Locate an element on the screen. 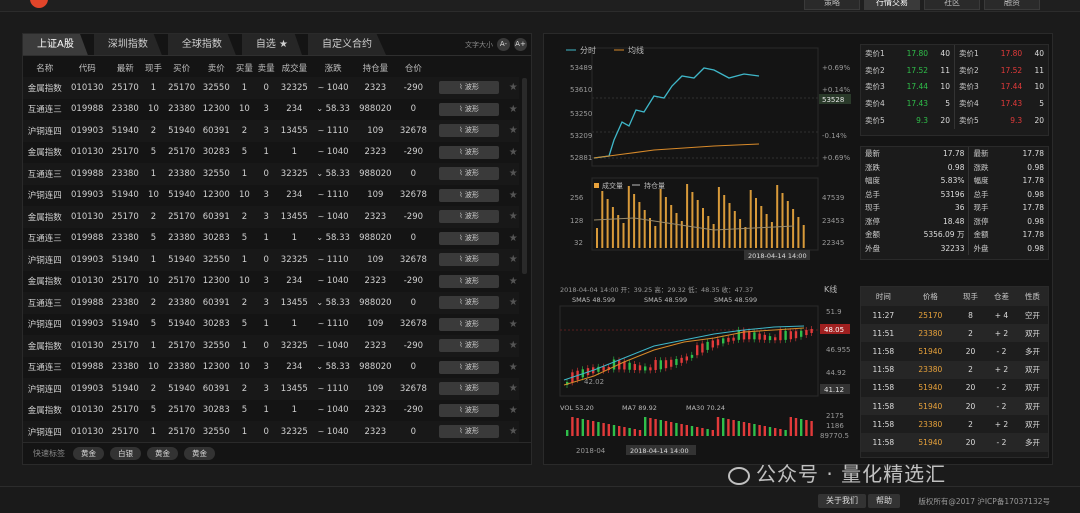 This screenshot has width=1080, height=513. trade-cell: 11:27 is located at coordinates (883, 315).